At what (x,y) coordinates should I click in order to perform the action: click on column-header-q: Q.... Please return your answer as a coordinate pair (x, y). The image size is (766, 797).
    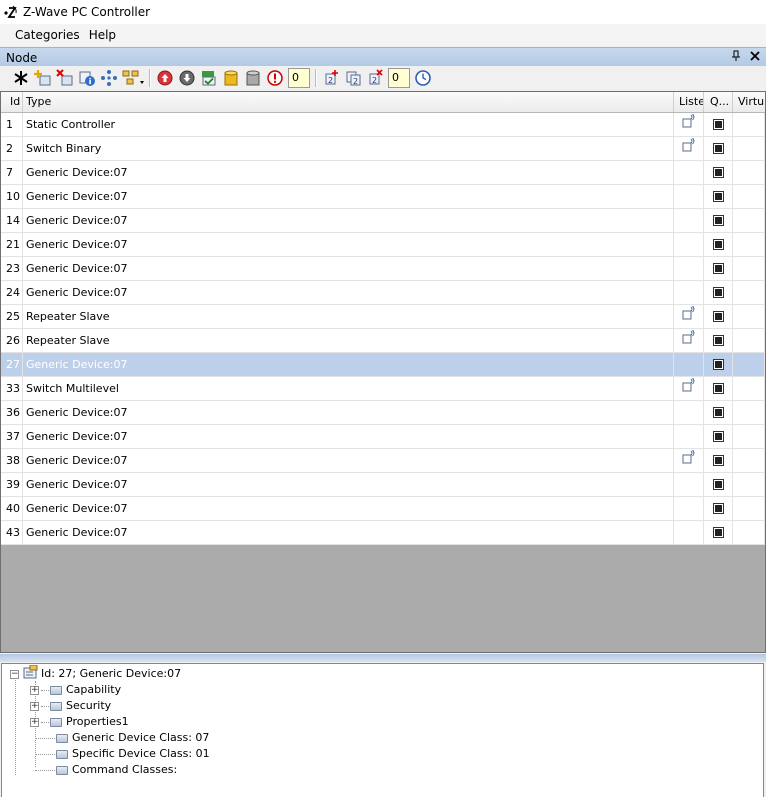
    Looking at the image, I should click on (718, 102).